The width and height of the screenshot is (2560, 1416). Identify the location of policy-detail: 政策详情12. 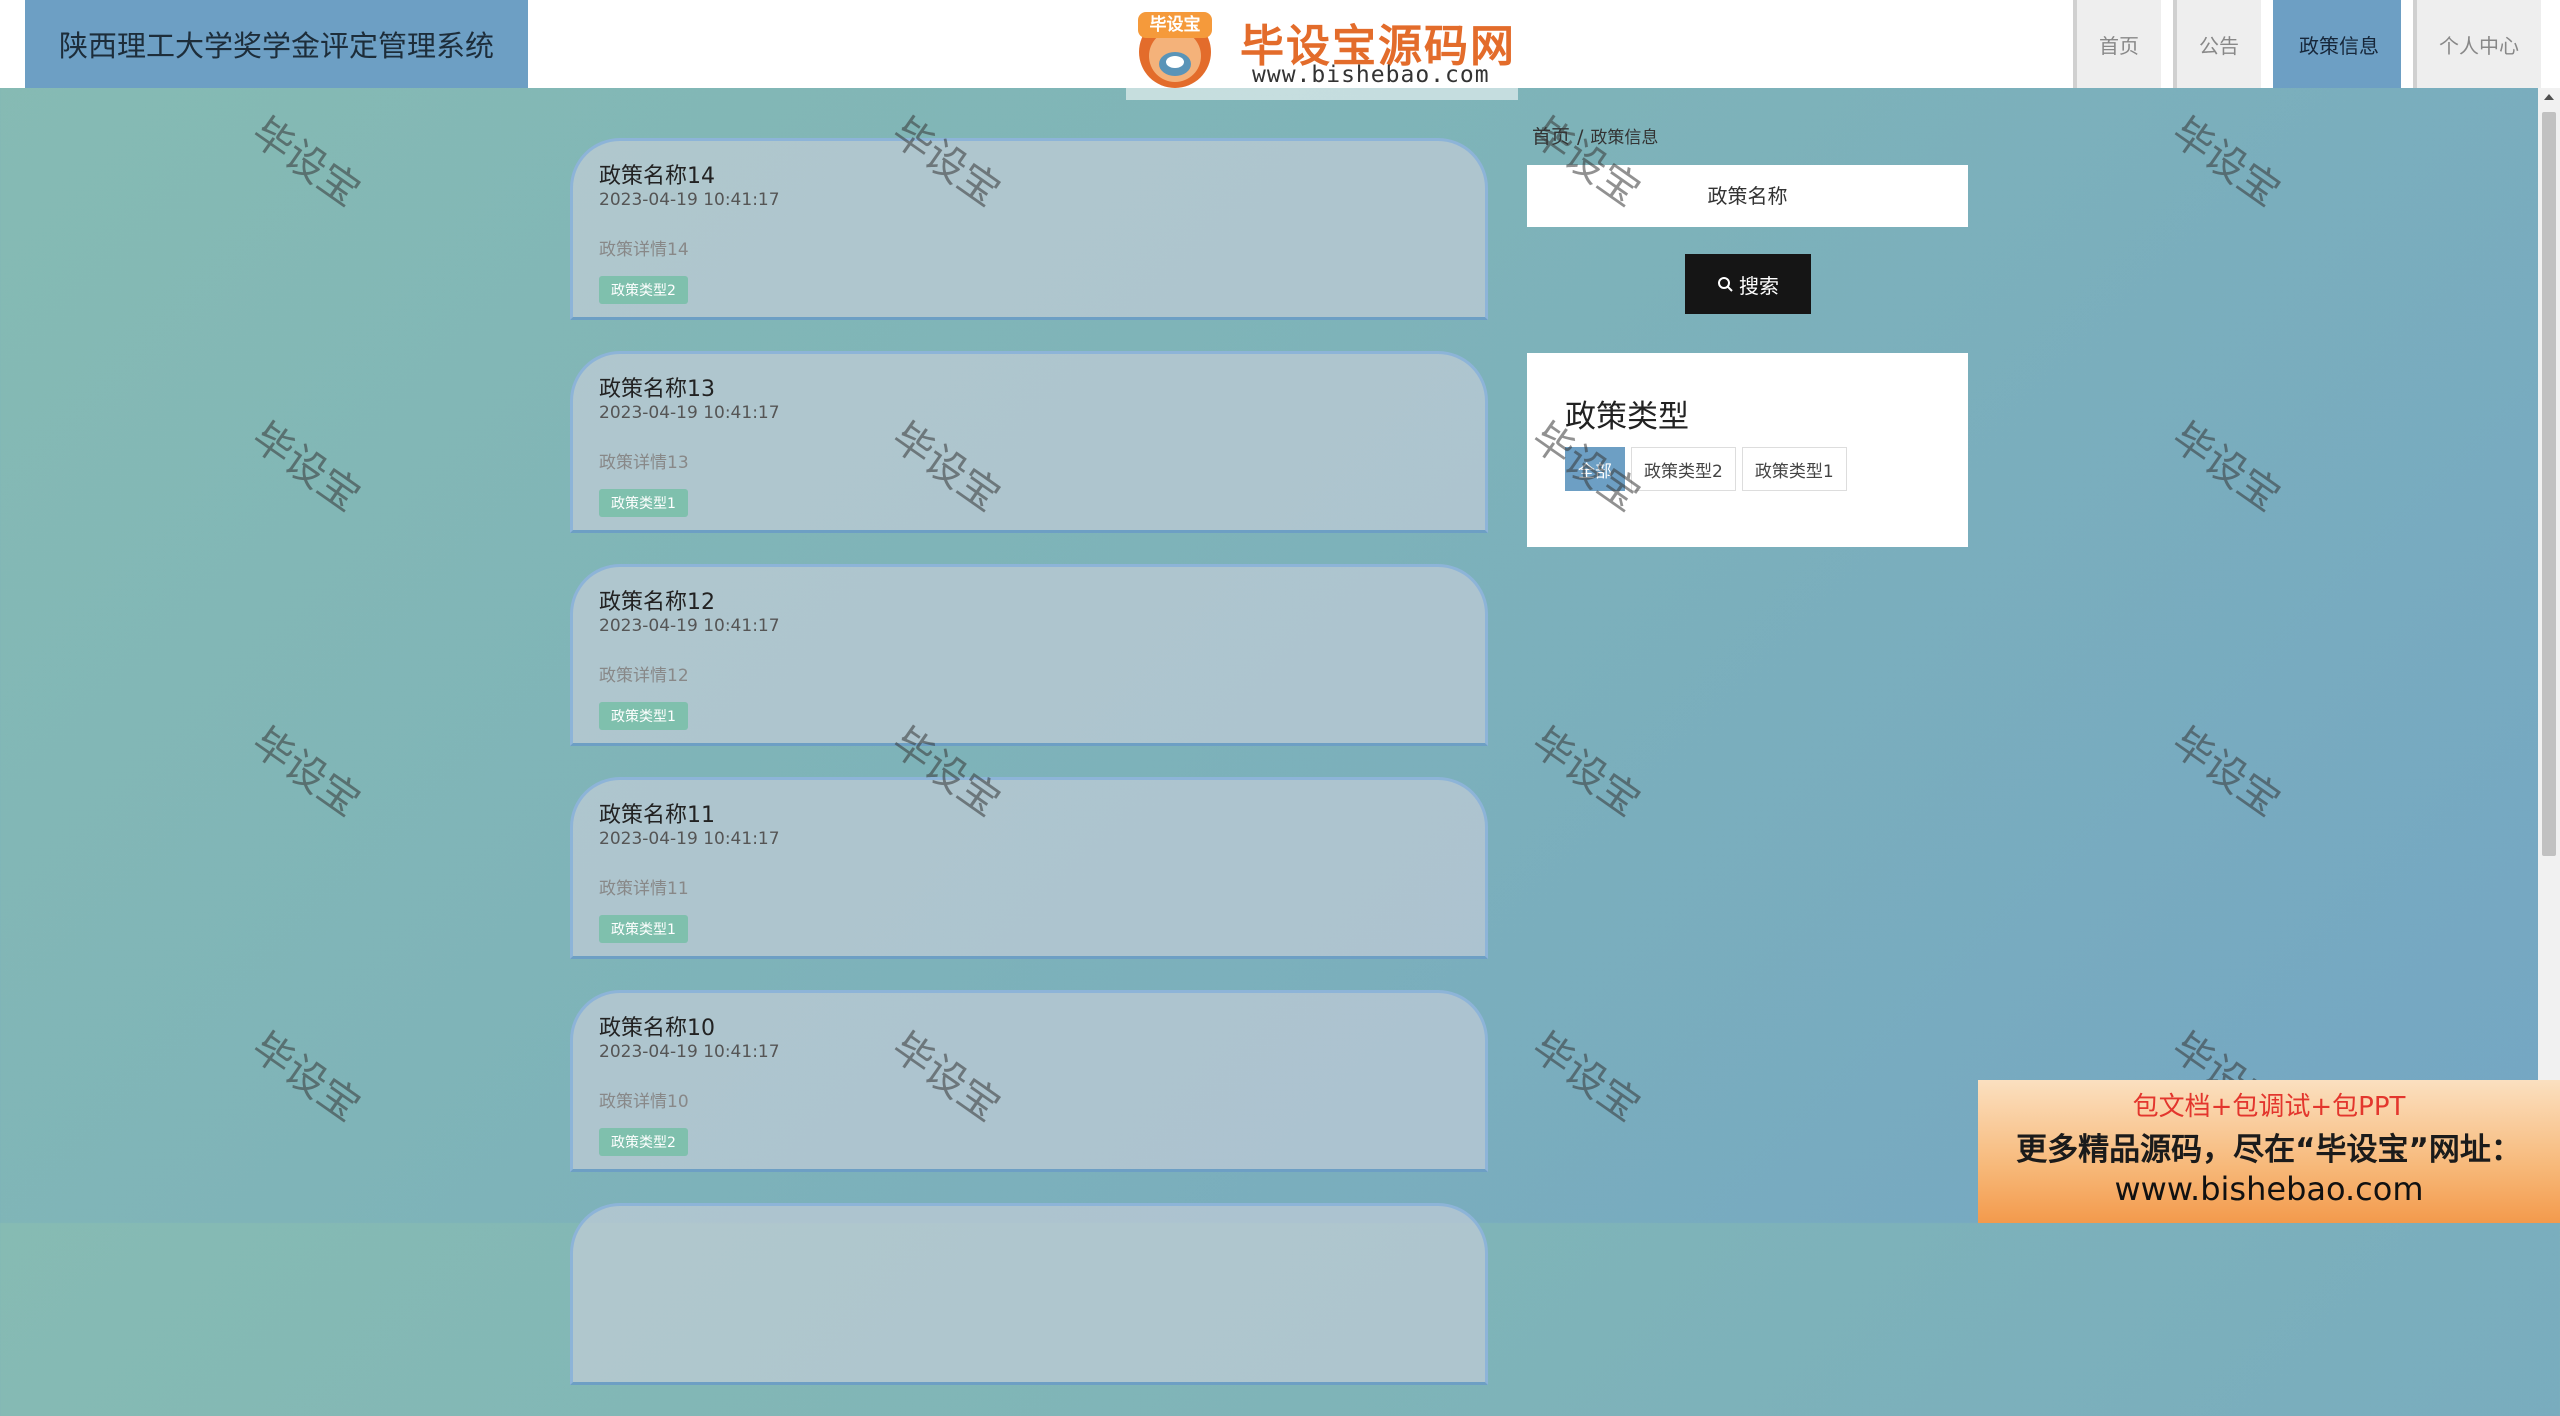
(644, 676).